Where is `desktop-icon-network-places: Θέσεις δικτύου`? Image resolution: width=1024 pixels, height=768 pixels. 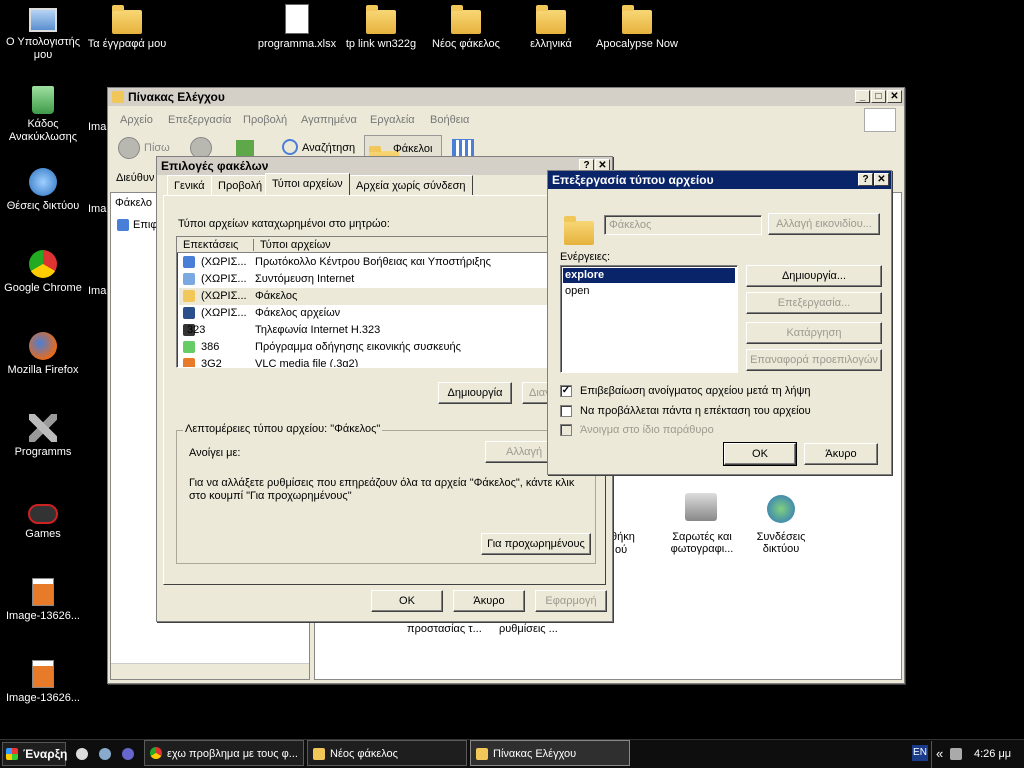 desktop-icon-network-places: Θέσεις δικτύου is located at coordinates (43, 190).